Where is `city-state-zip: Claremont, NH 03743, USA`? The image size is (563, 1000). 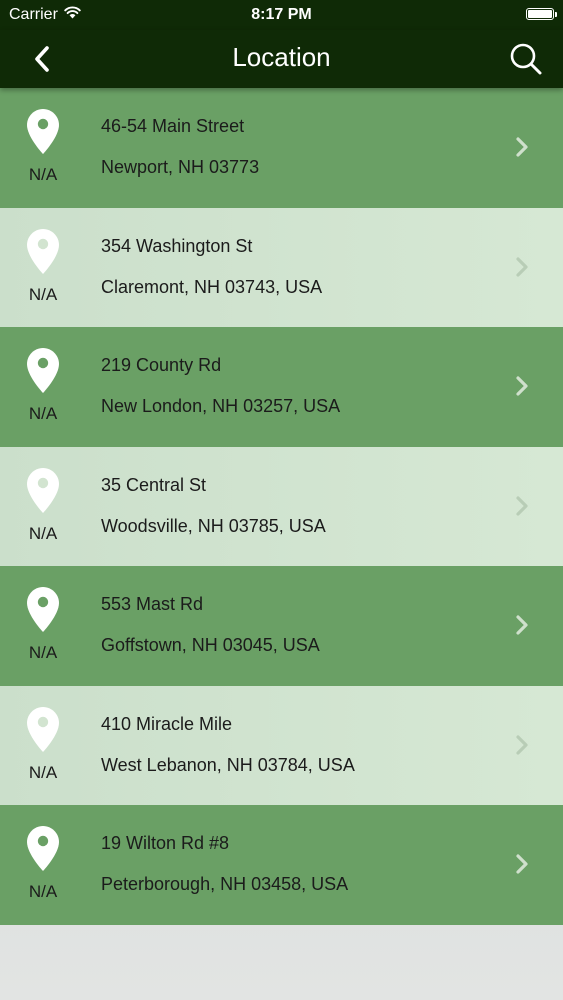
city-state-zip: Claremont, NH 03743, USA is located at coordinates (212, 286).